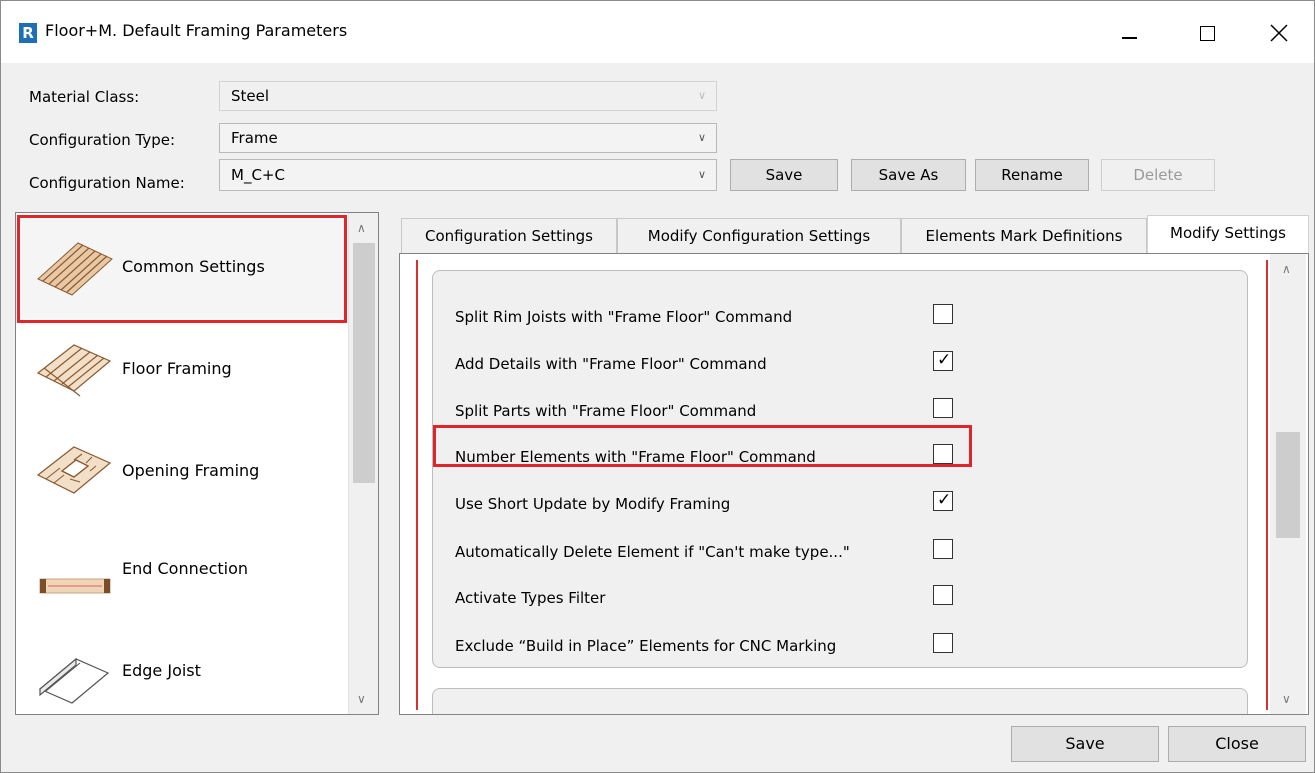  Describe the element at coordinates (196, 30) in the screenshot. I see `window-title: Floor+M. Default Framing Parameters` at that location.